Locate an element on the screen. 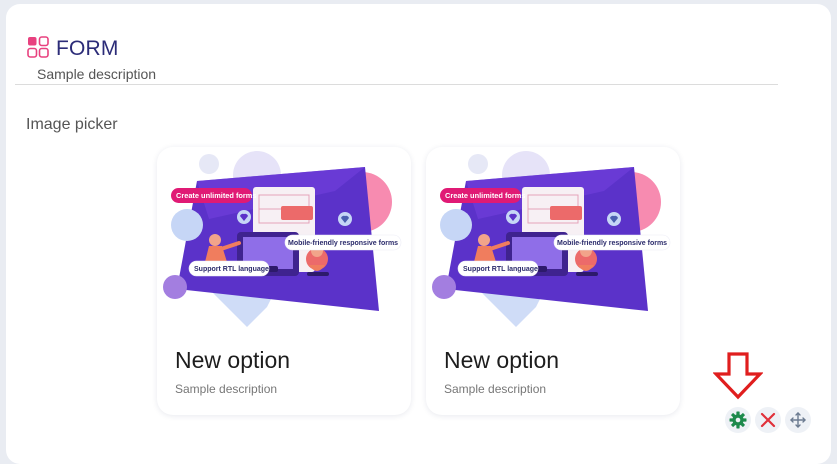  form-description: Sample description is located at coordinates (97, 74).